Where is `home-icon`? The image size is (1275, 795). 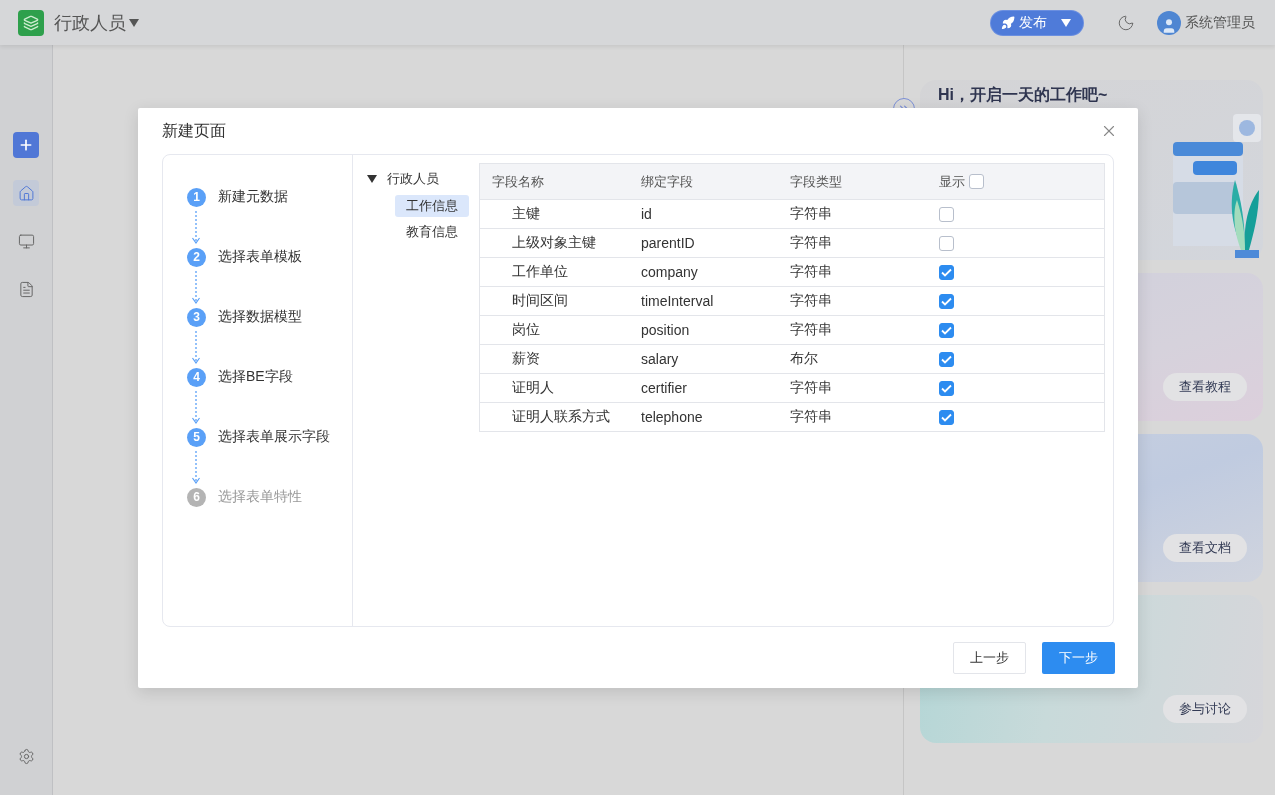 home-icon is located at coordinates (26, 193).